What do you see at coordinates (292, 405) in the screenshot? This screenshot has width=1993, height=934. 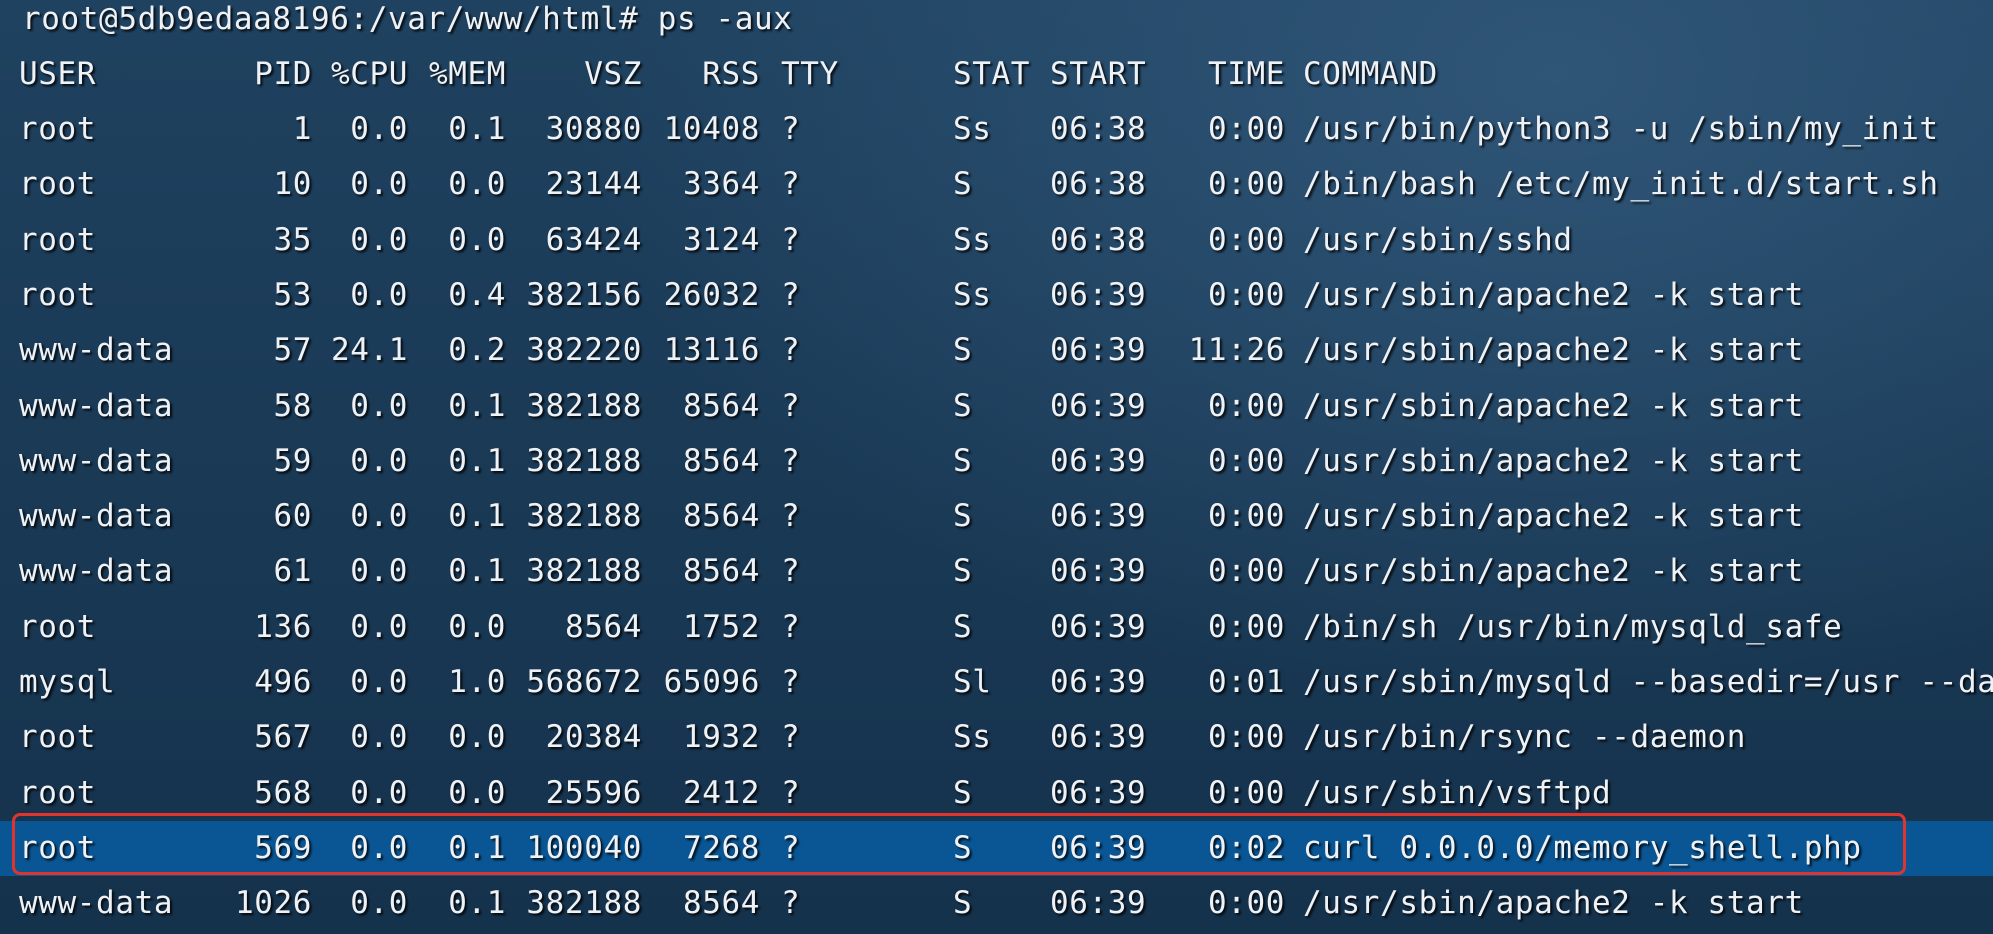 I see `process-pid: 58` at bounding box center [292, 405].